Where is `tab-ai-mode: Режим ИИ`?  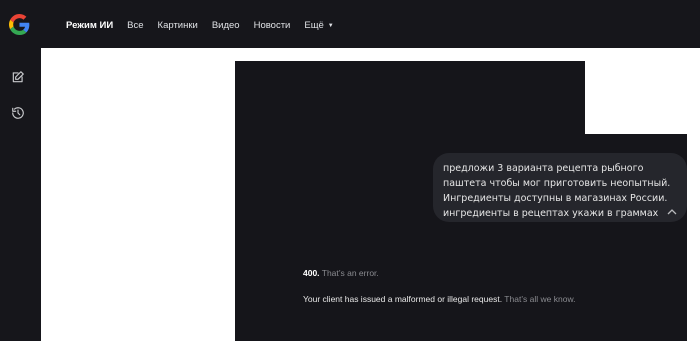 tab-ai-mode: Режим ИИ is located at coordinates (89, 25).